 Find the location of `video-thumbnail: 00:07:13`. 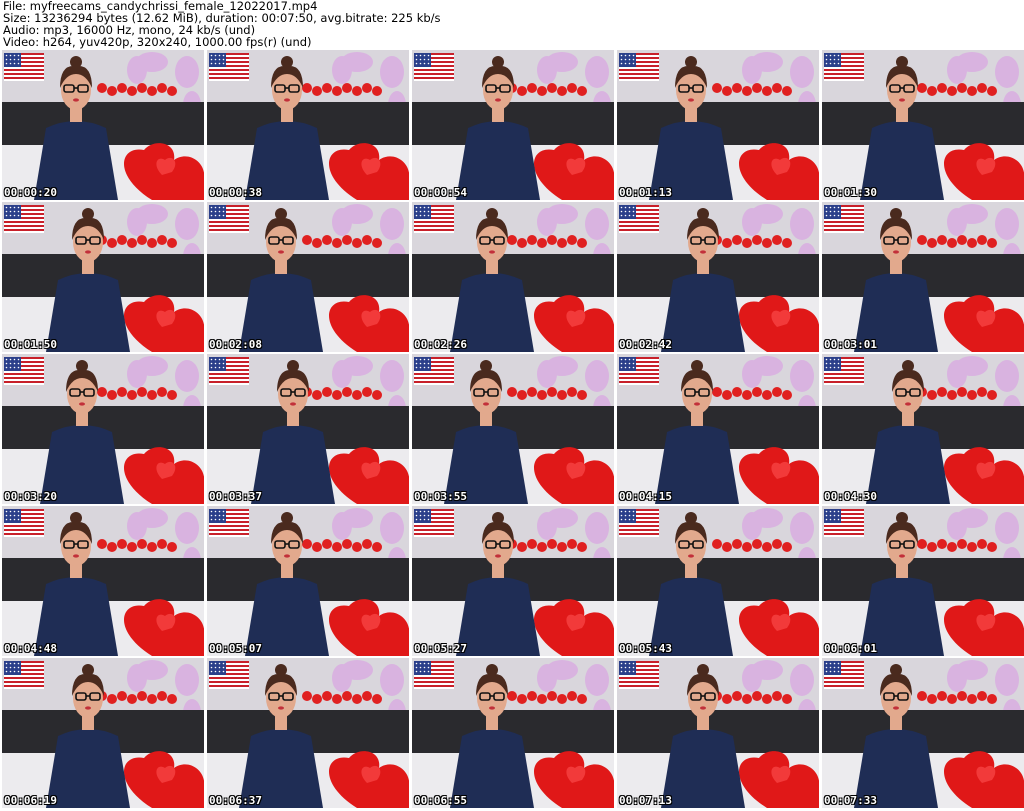

video-thumbnail: 00:07:13 is located at coordinates (718, 733).